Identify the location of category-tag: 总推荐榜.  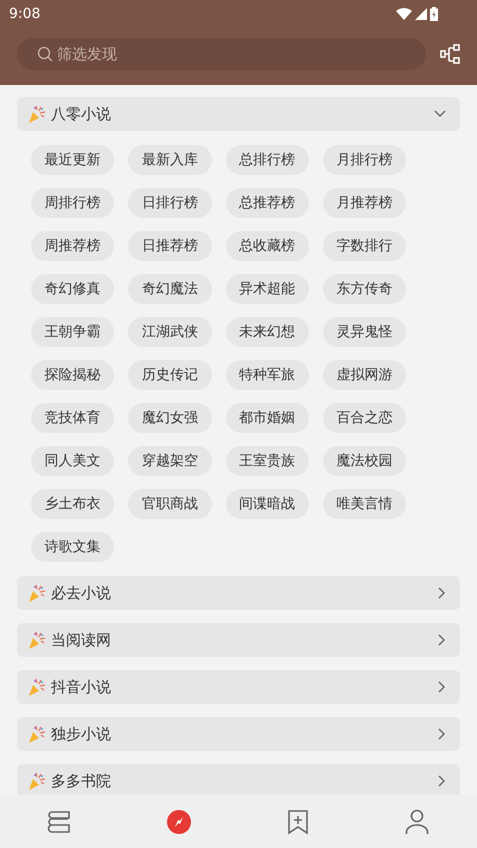
(267, 203).